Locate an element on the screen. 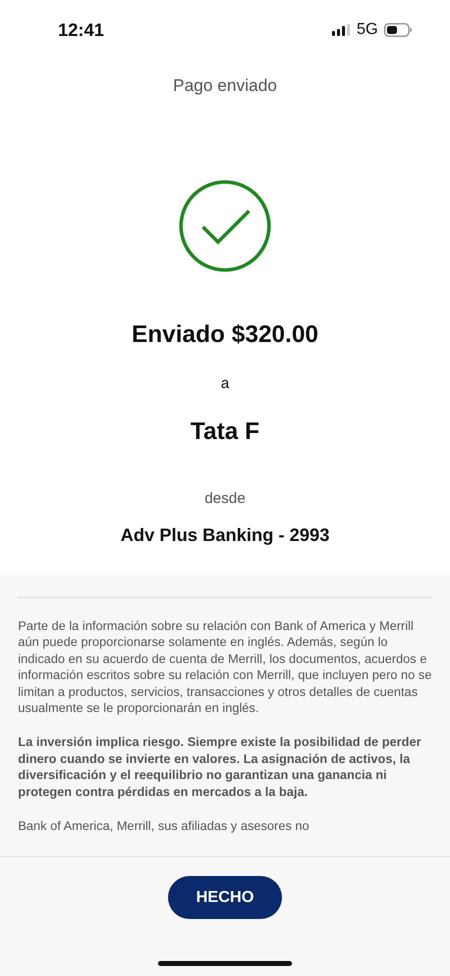 Image resolution: width=450 pixels, height=976 pixels. connector-text: a is located at coordinates (225, 383).